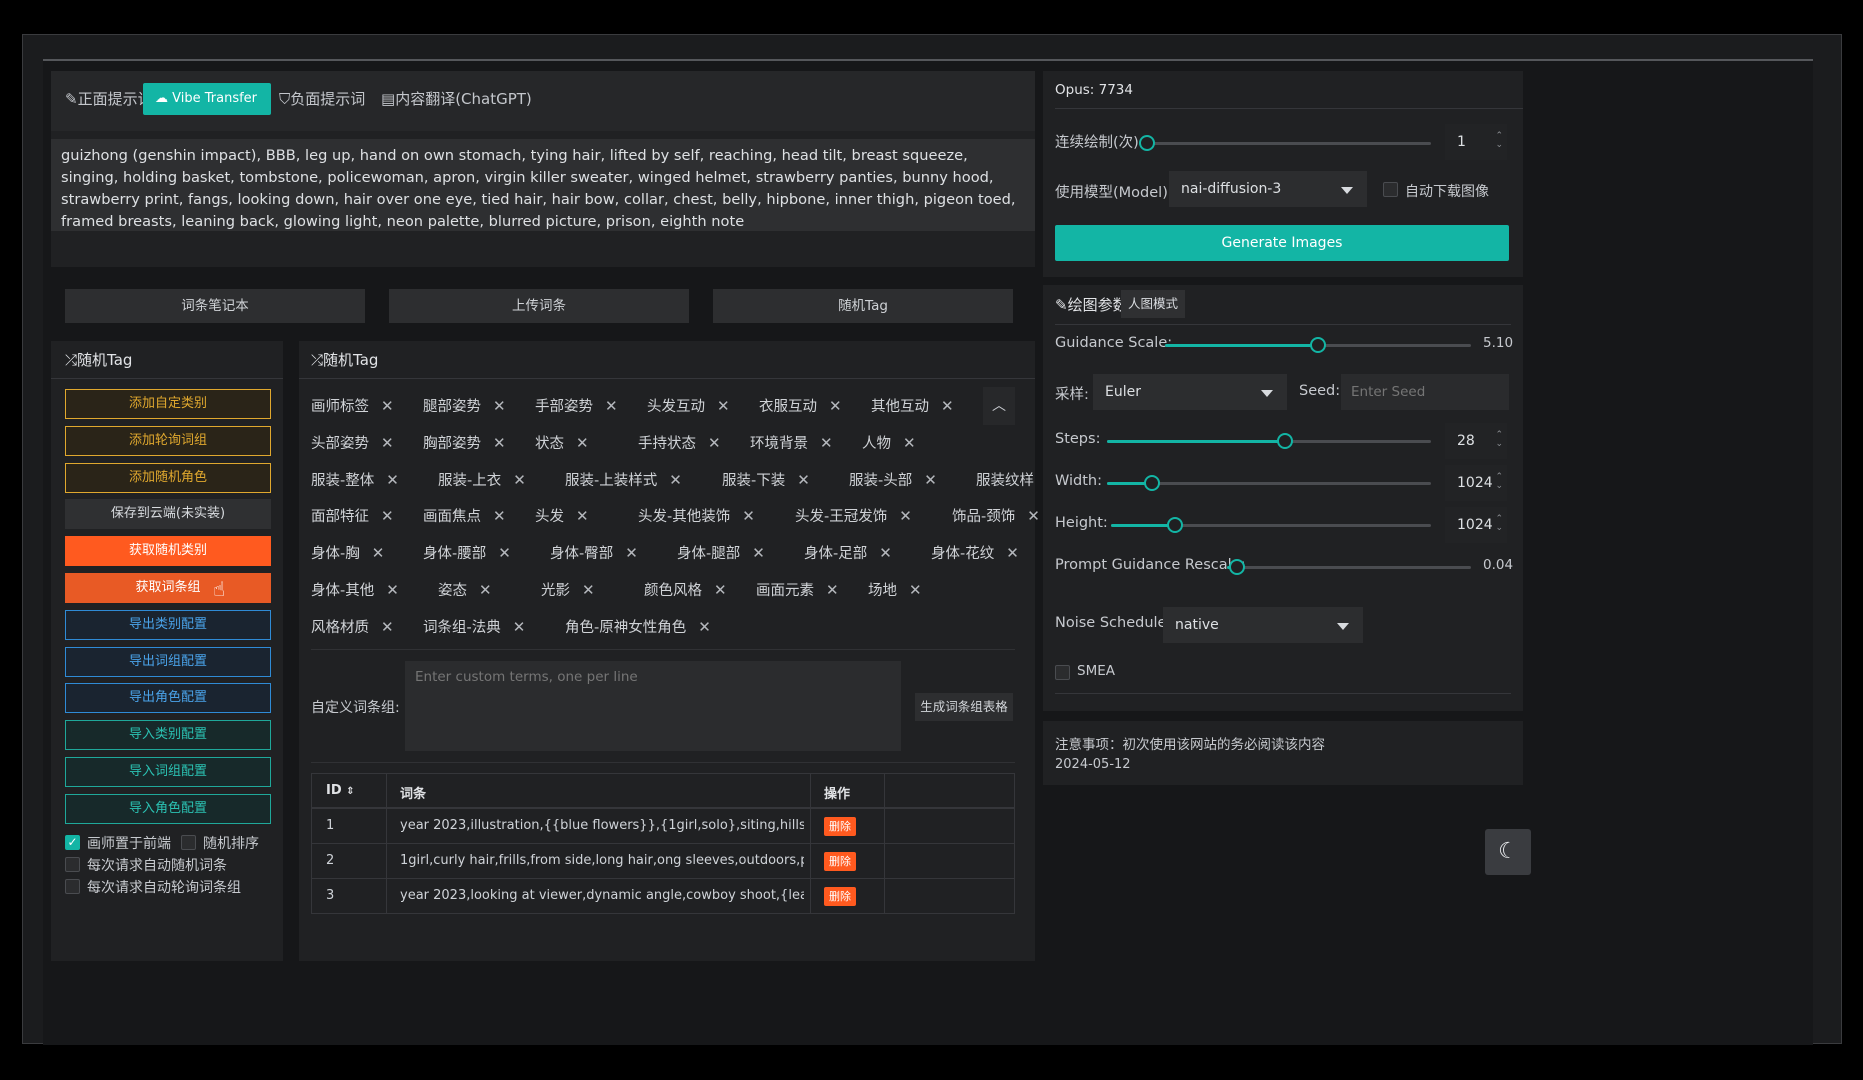  Describe the element at coordinates (576, 406) in the screenshot. I see `category-chip: 手部姿势 ✕` at that location.